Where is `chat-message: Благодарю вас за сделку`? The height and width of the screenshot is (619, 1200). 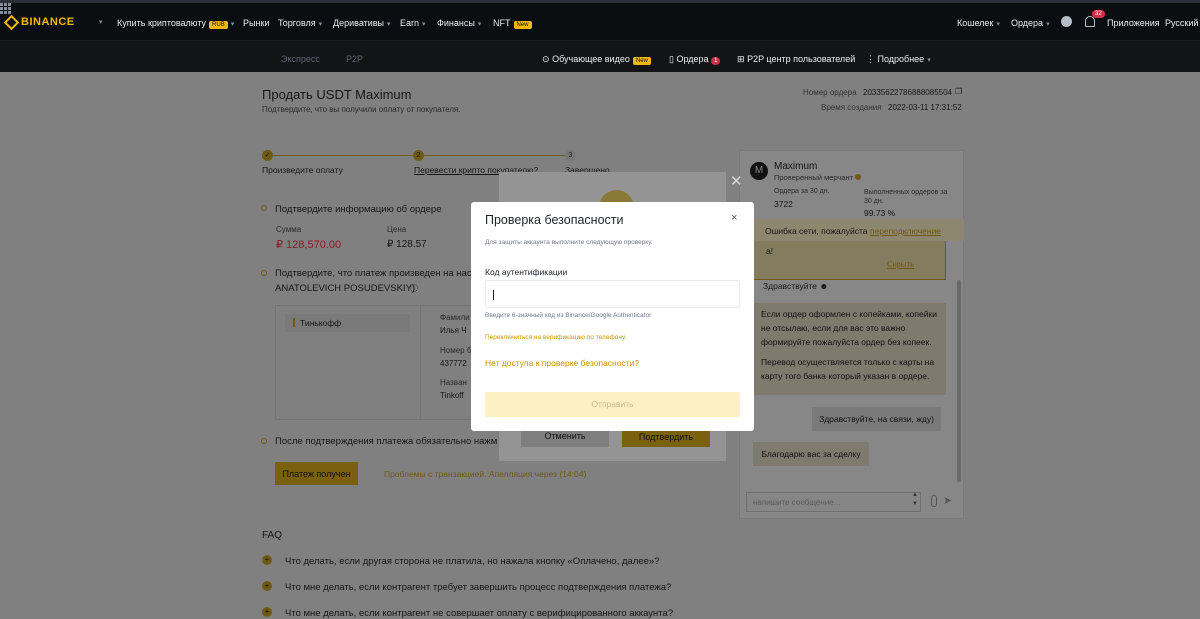
chat-message: Благодарю вас за сделку is located at coordinates (811, 454).